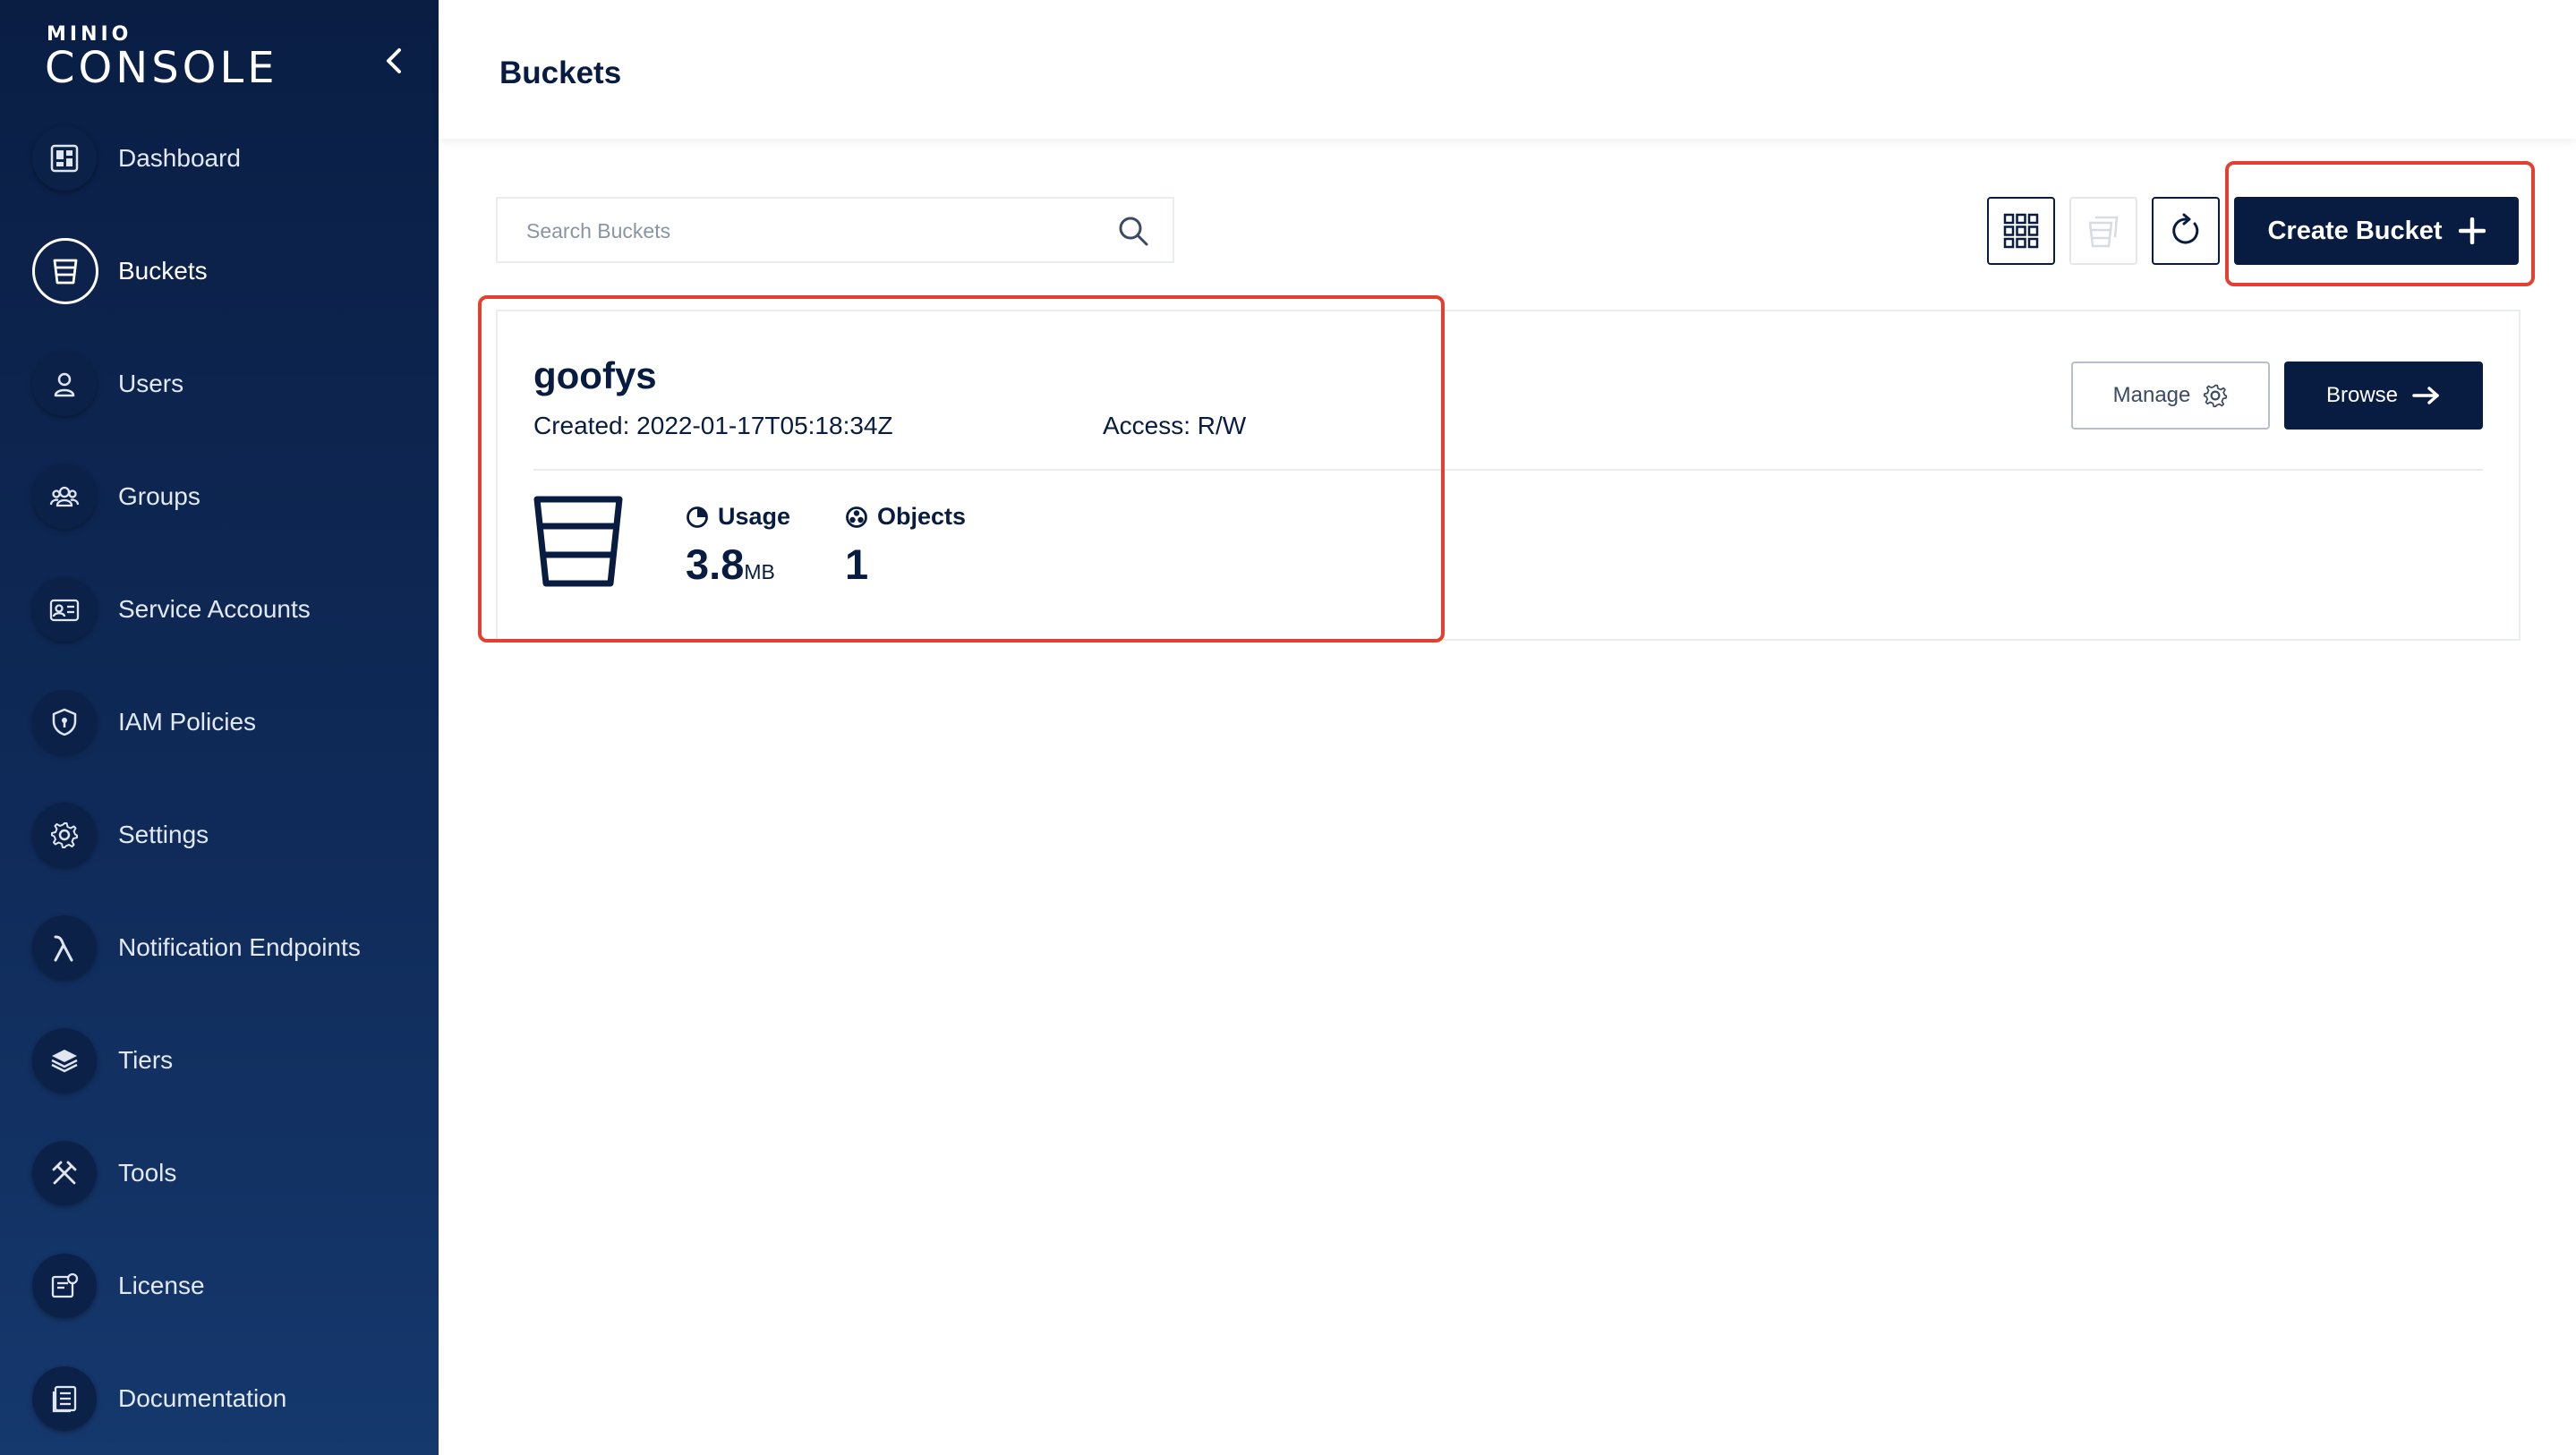 The image size is (2576, 1455). I want to click on objects-label-row: Objects, so click(905, 517).